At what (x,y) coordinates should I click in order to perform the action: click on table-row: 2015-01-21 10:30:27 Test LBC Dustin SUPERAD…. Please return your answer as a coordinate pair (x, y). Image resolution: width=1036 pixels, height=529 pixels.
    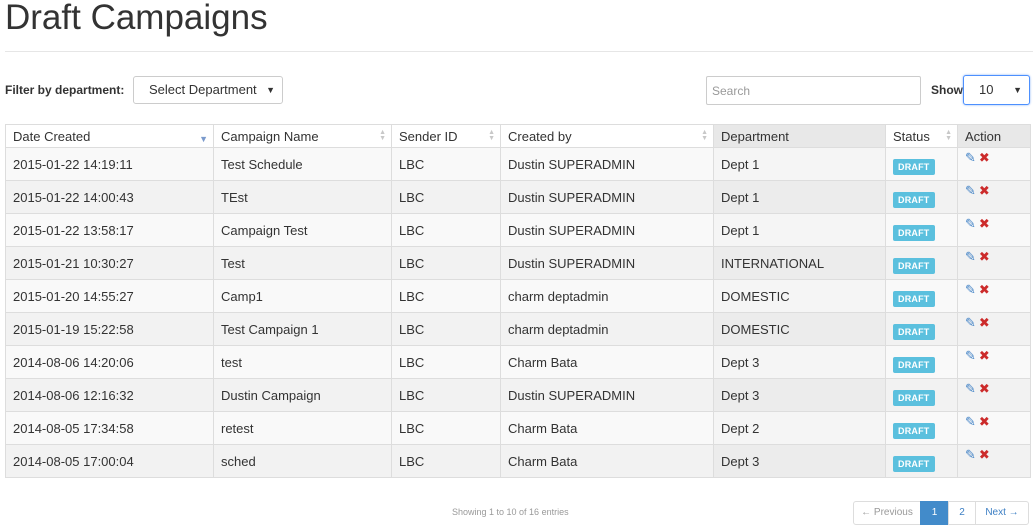
    Looking at the image, I should click on (518, 263).